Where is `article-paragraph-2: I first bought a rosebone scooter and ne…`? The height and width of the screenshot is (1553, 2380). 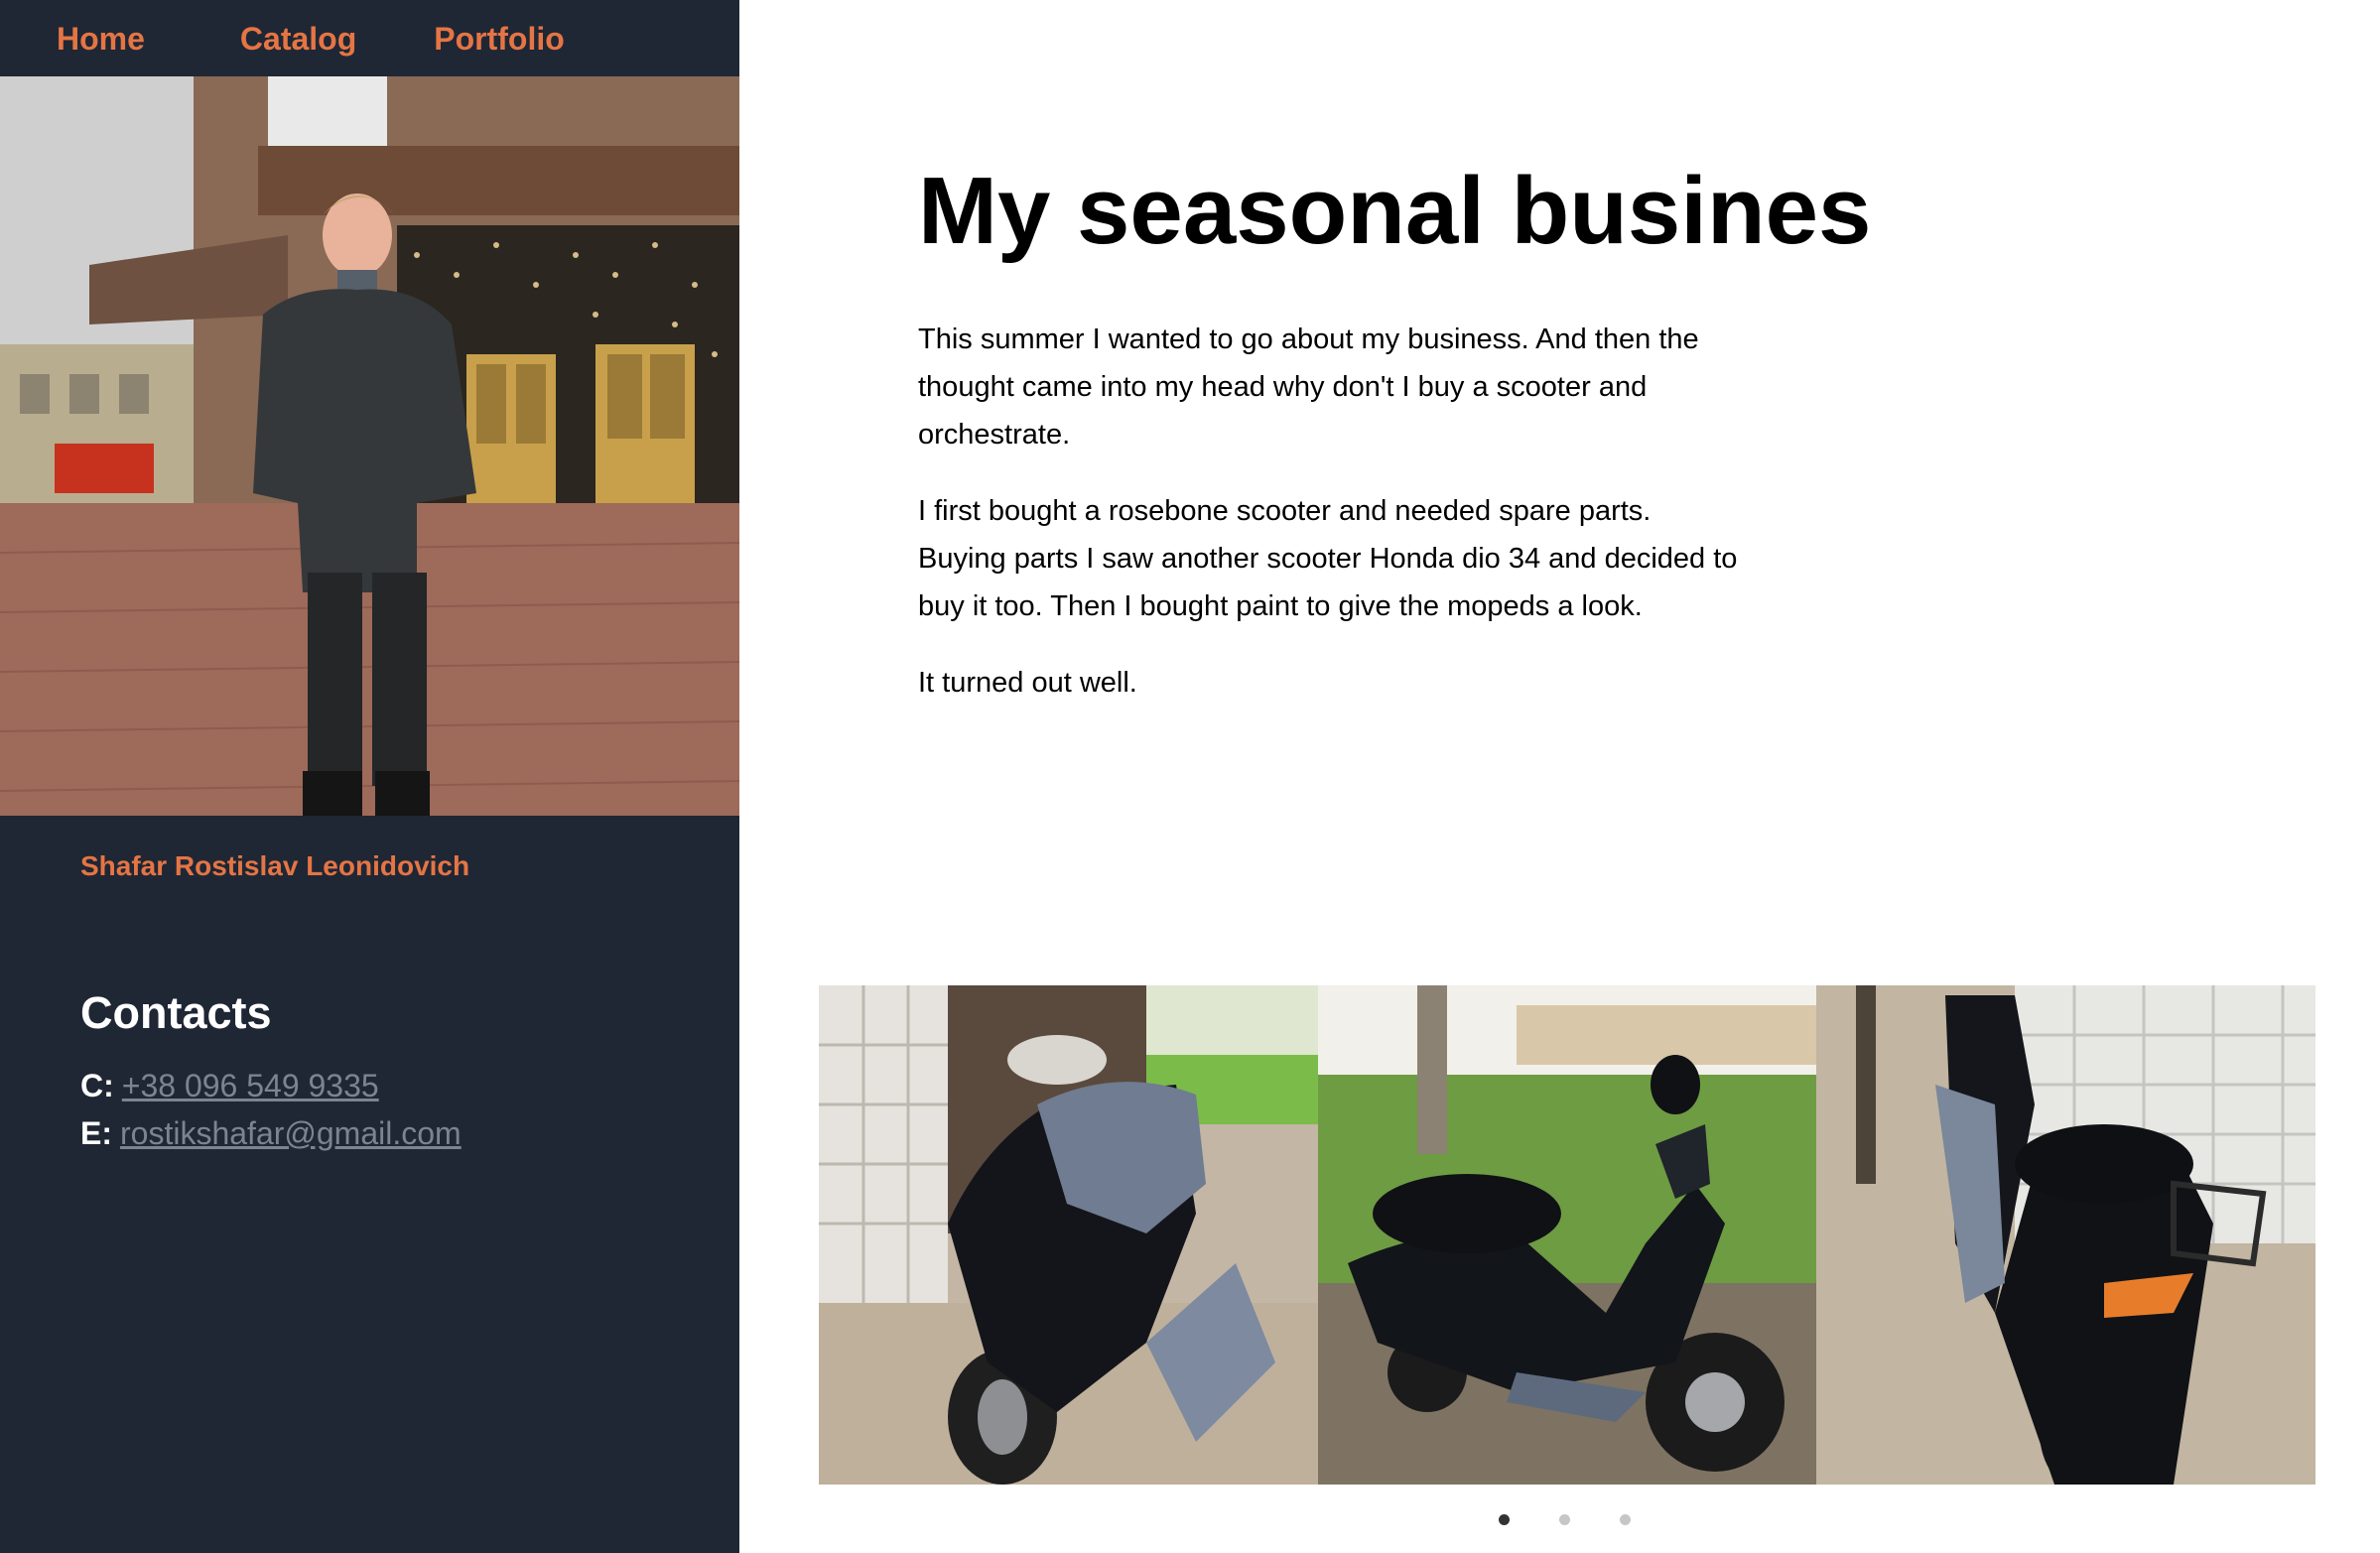 article-paragraph-2: I first bought a rosebone scooter and ne… is located at coordinates (1328, 558).